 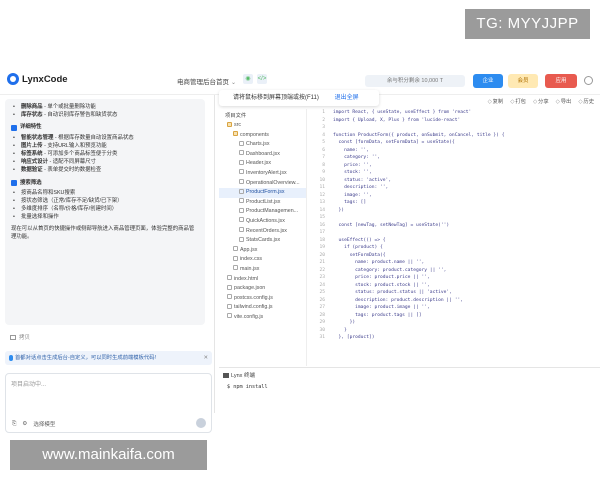 What do you see at coordinates (45, 79) in the screenshot?
I see `app-name: LynxCode` at bounding box center [45, 79].